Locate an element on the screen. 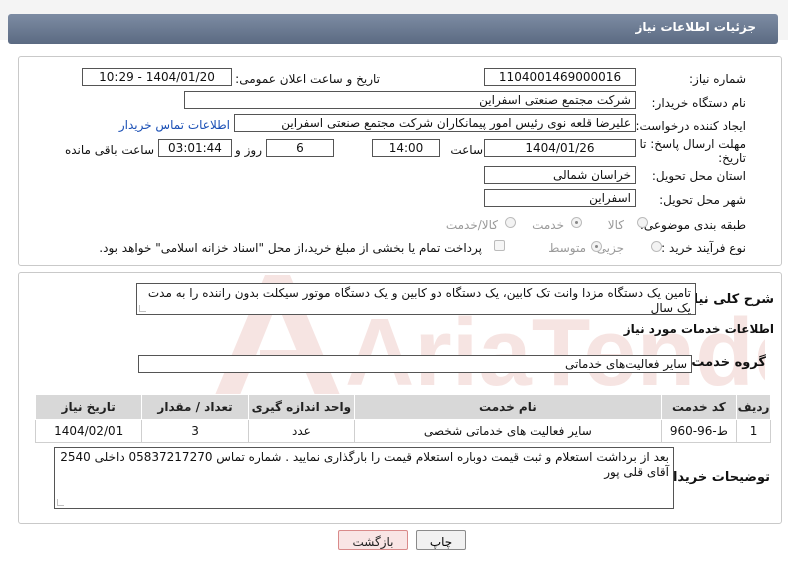  cell-need-date: 1404/02/01 is located at coordinates (88, 431).